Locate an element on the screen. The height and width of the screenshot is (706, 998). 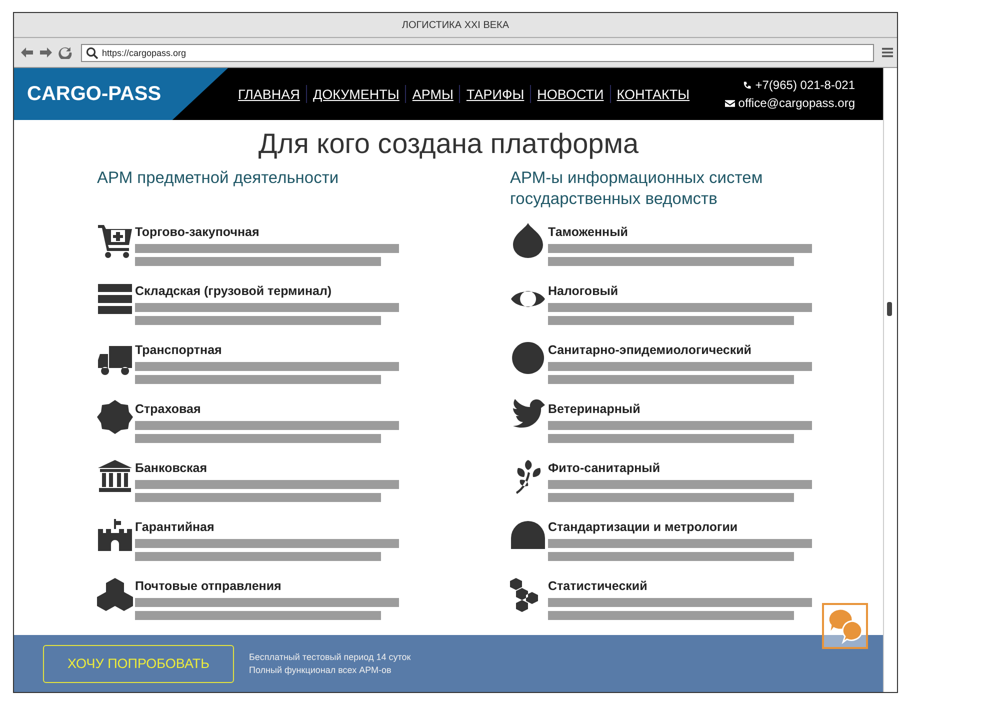
castle-icon is located at coordinates (115, 535).